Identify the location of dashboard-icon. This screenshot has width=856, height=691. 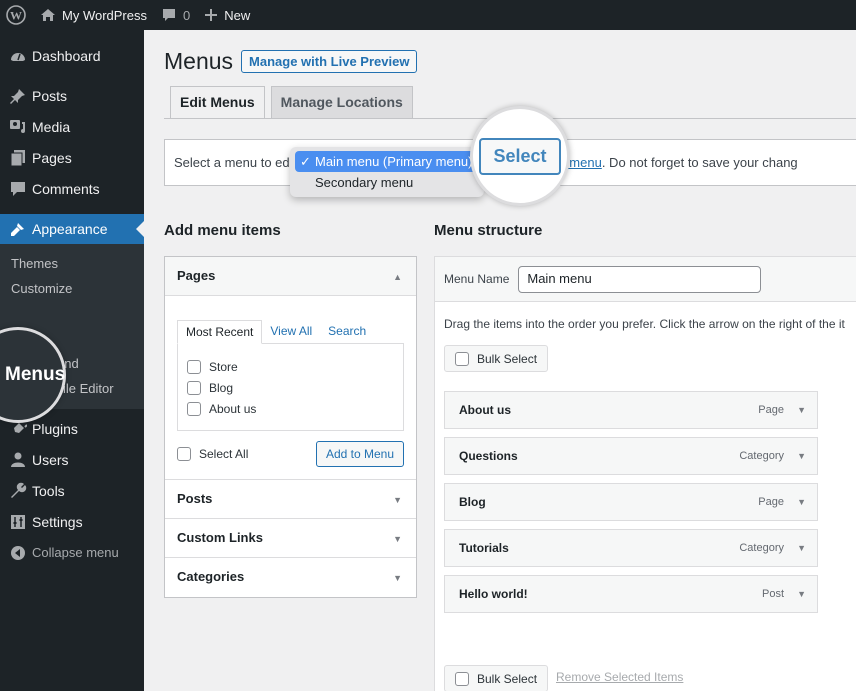
(18, 56).